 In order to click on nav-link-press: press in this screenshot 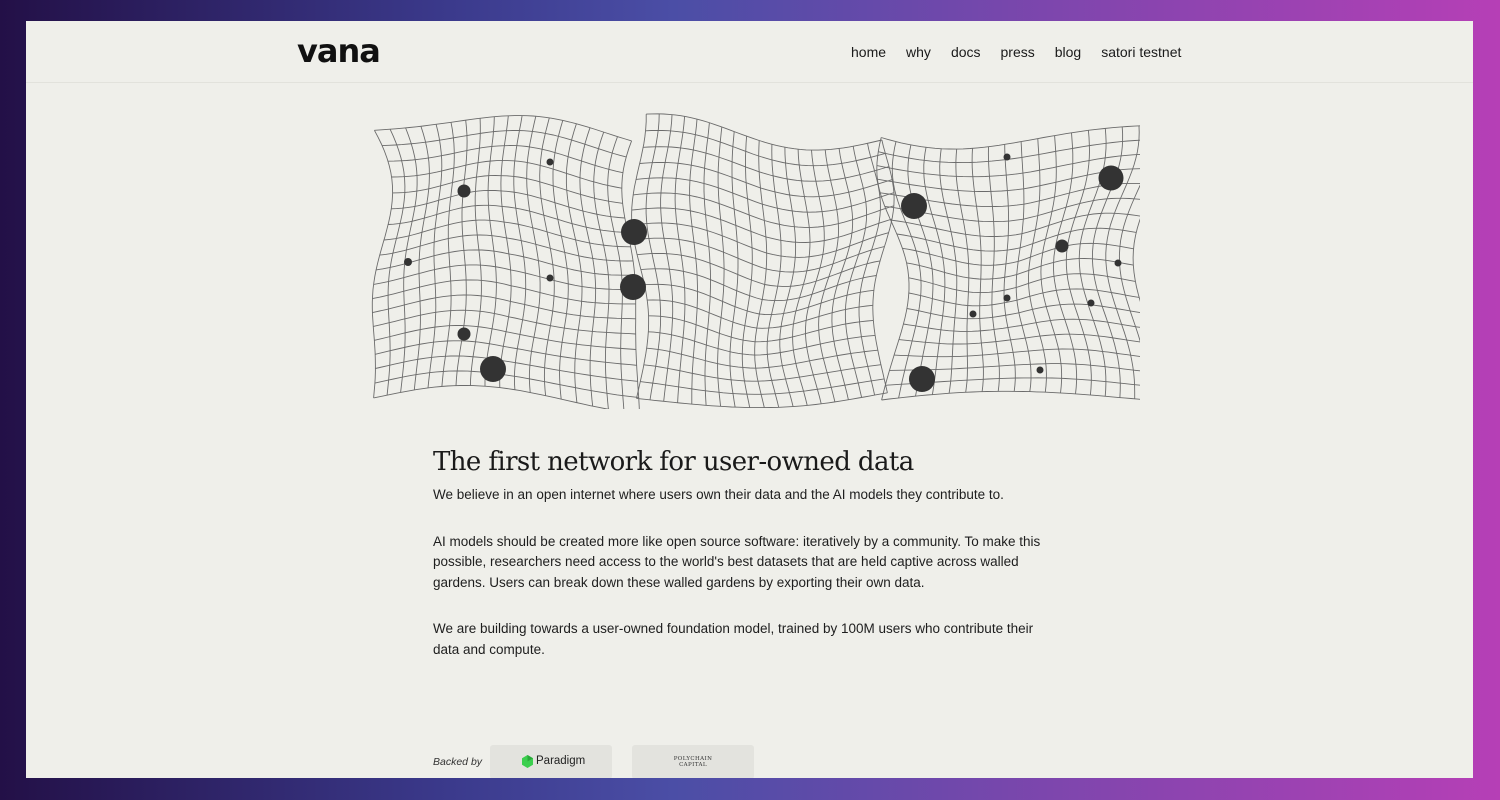, I will do `click(1018, 52)`.